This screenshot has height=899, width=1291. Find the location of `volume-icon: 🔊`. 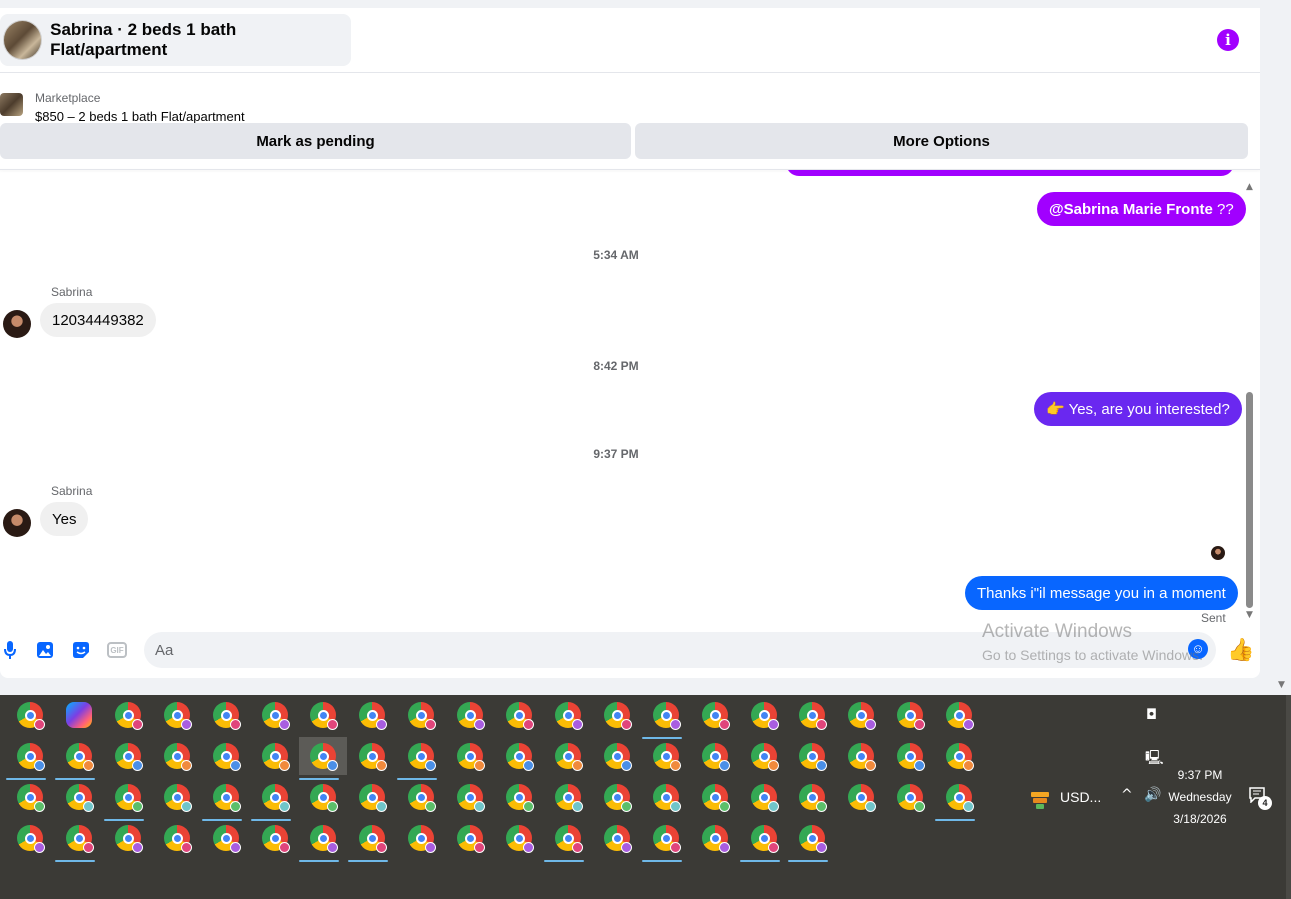

volume-icon: 🔊 is located at coordinates (1152, 795).